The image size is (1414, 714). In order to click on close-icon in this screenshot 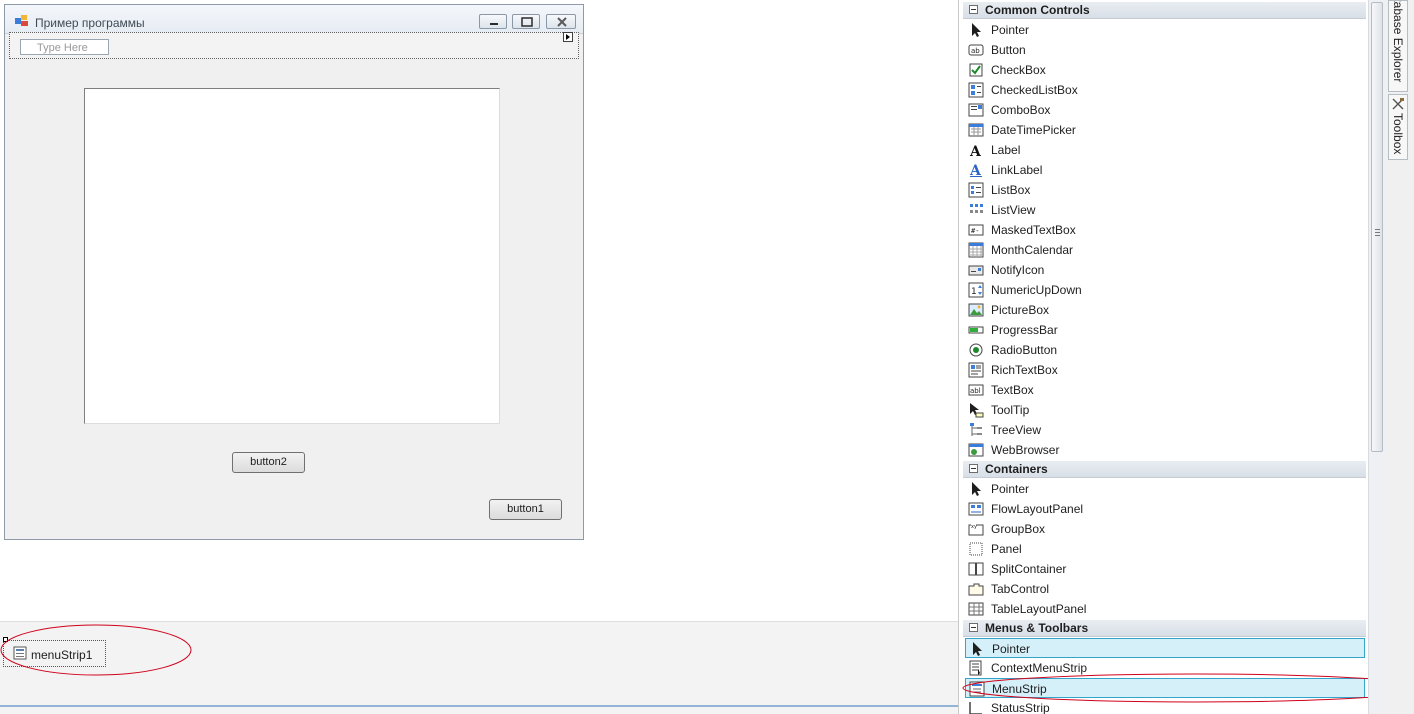, I will do `click(562, 22)`.